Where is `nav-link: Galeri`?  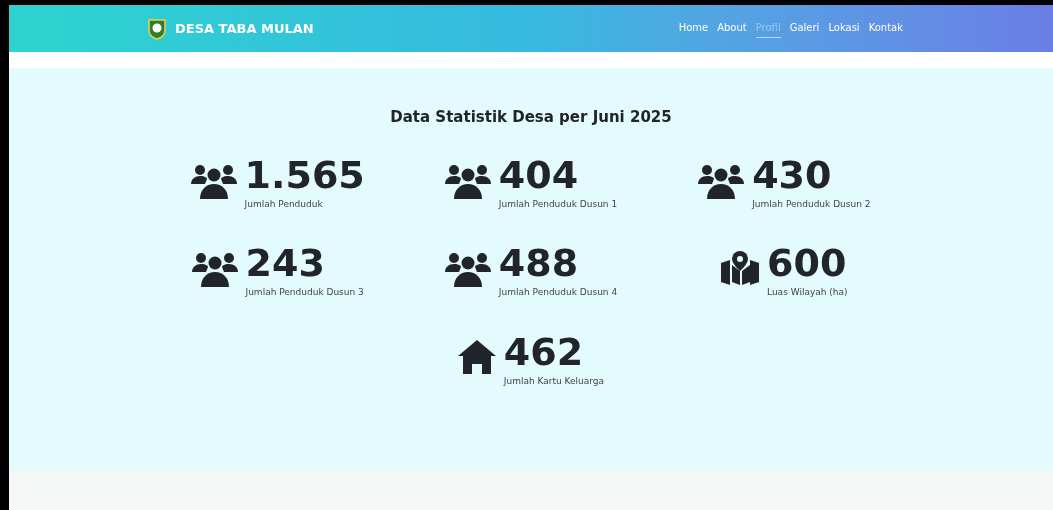
nav-link: Galeri is located at coordinates (804, 28).